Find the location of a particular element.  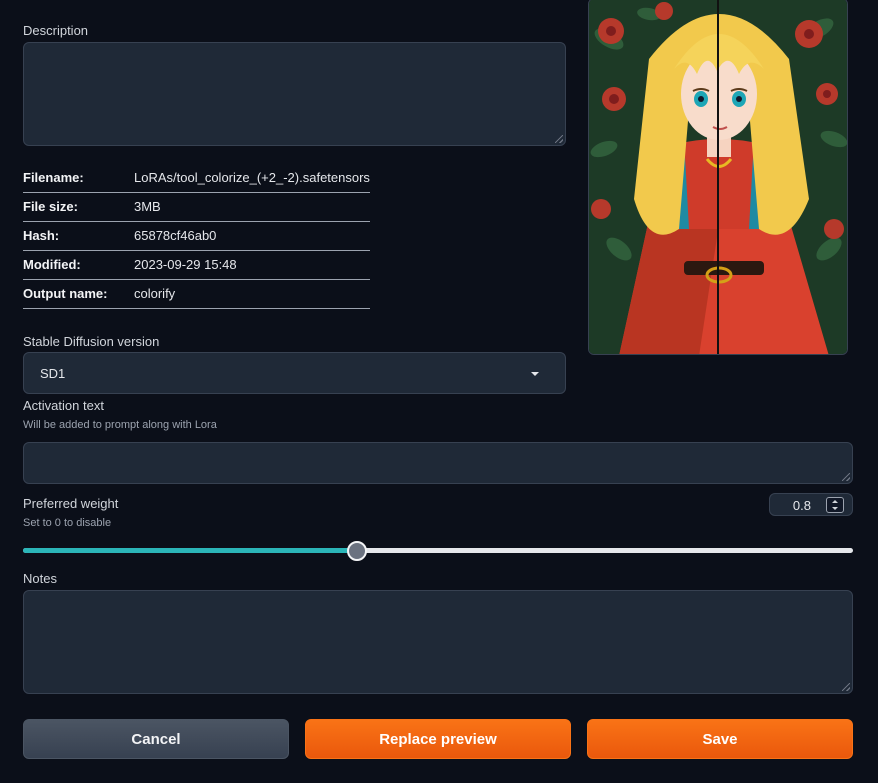

info-value: LoRAs/tool_colorize_(+2_-2).safetensors is located at coordinates (252, 178).